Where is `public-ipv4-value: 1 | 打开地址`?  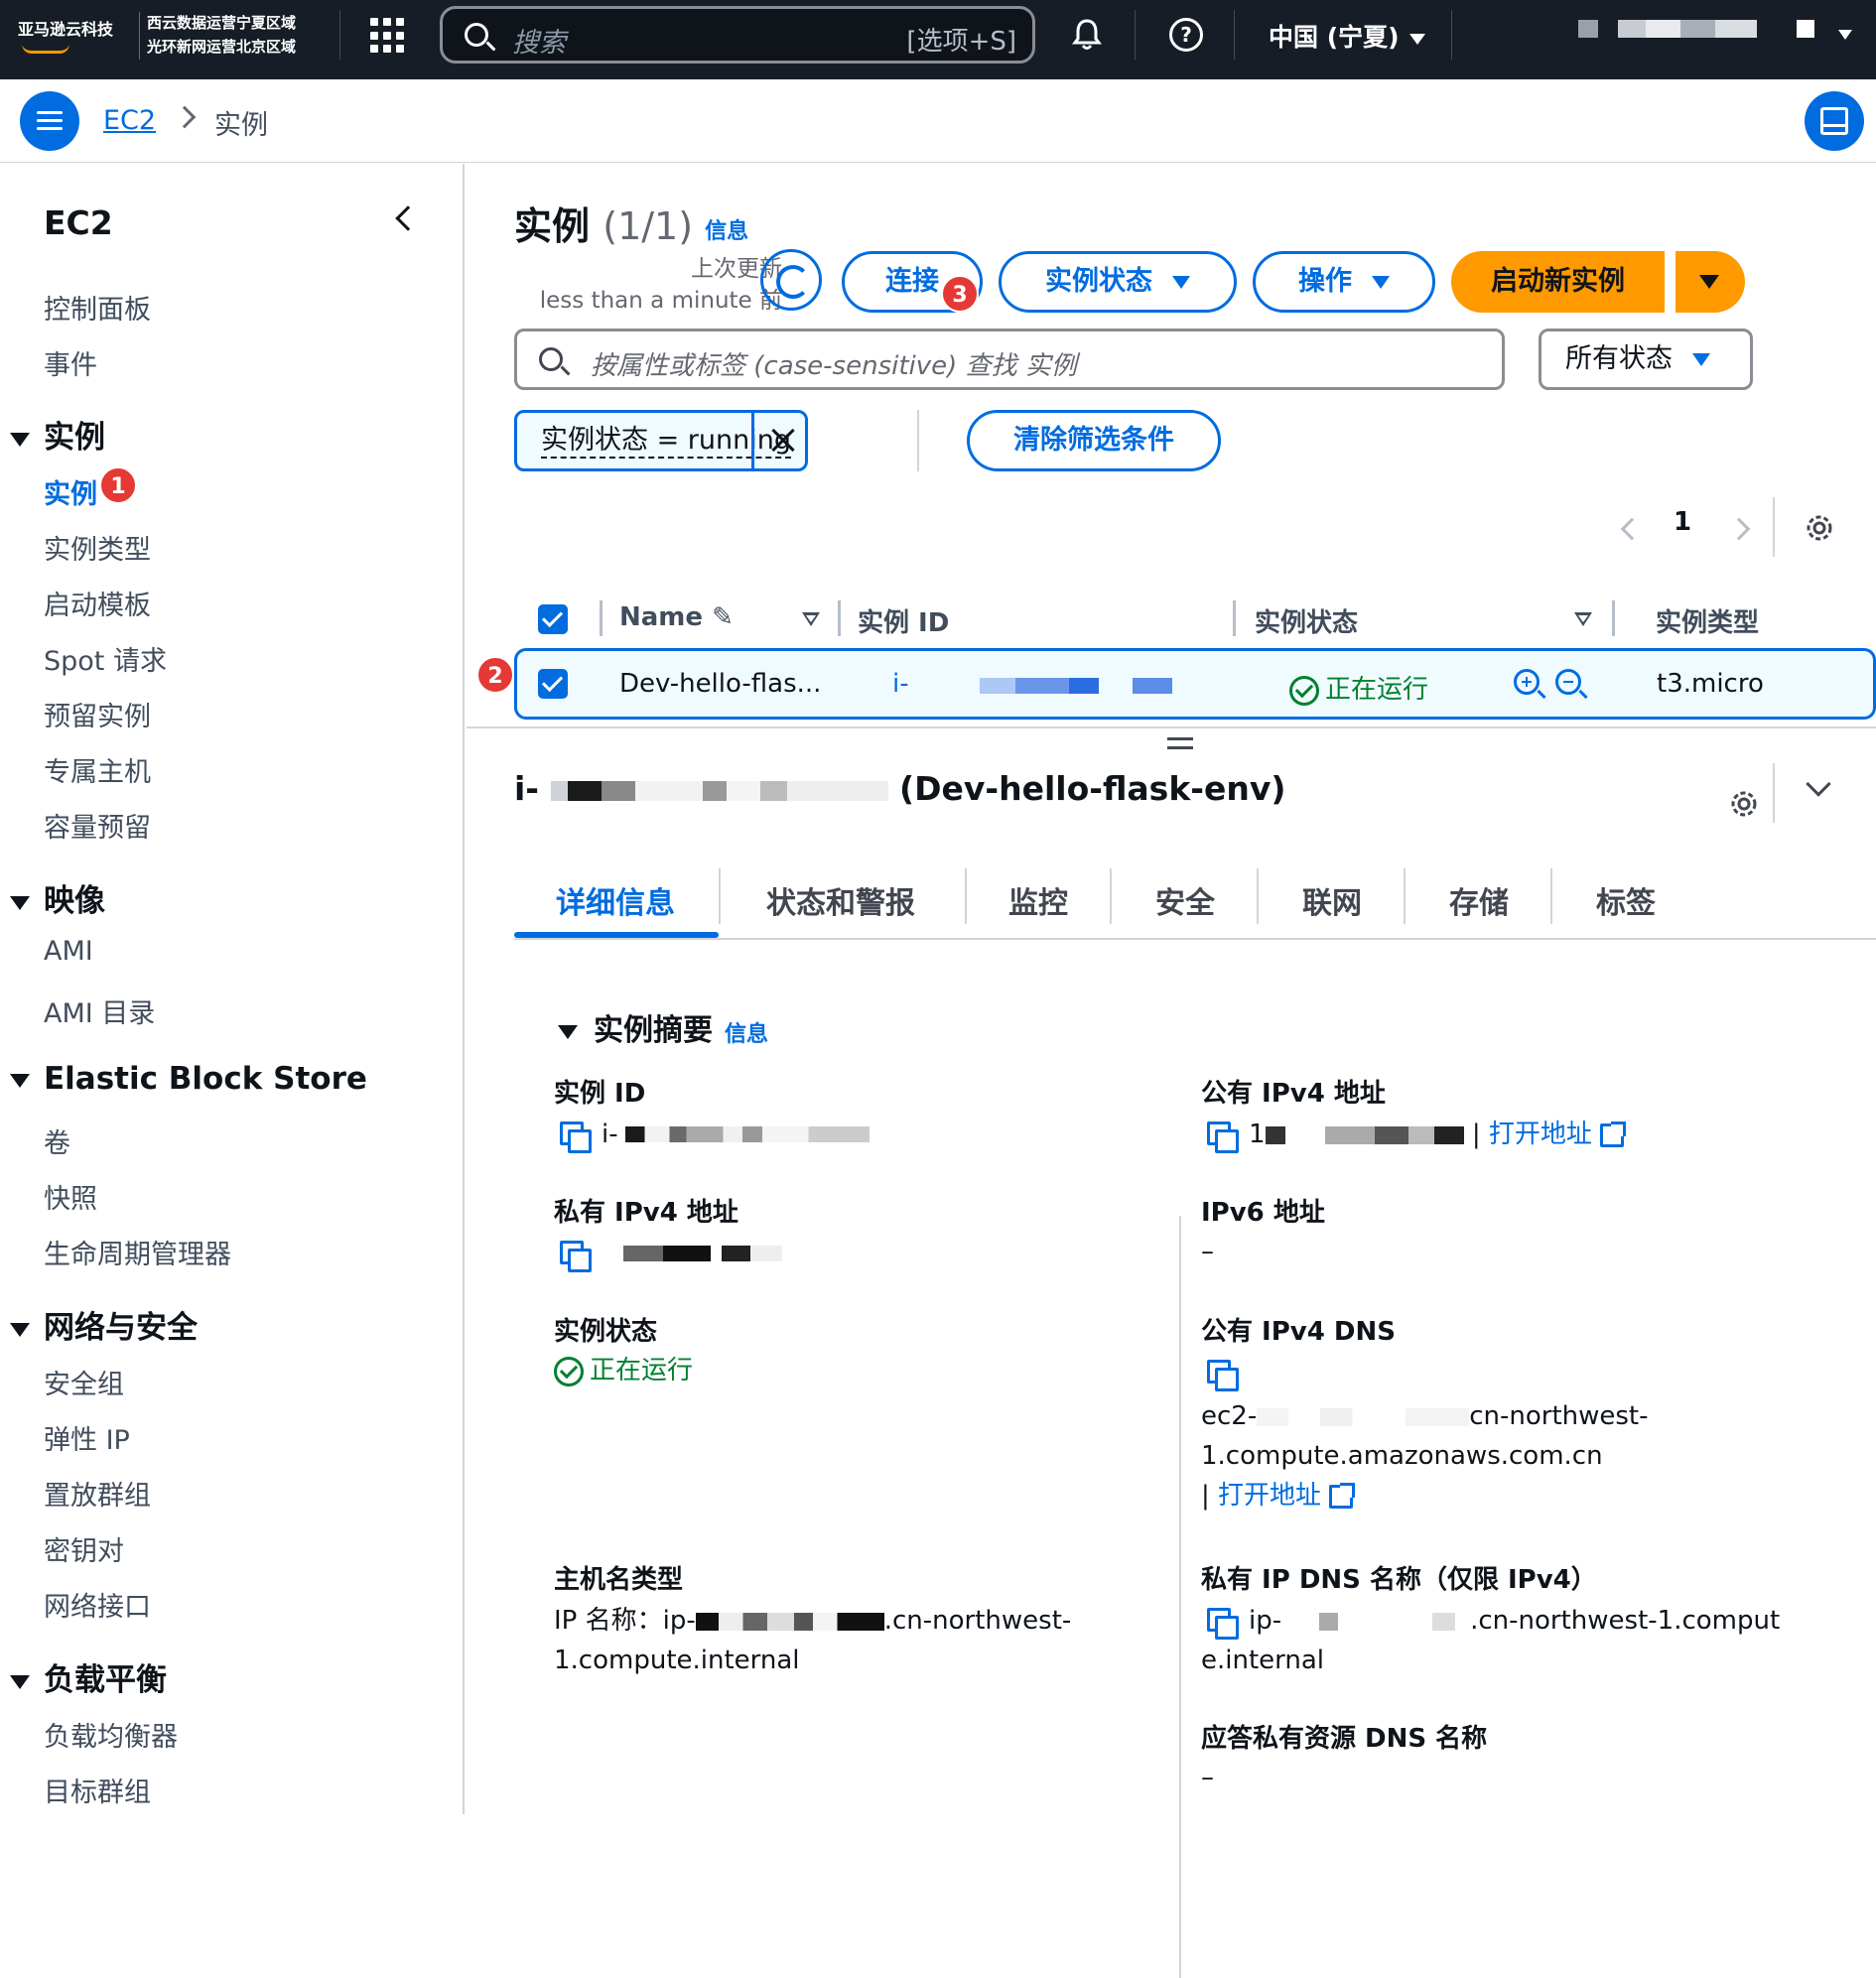
public-ipv4-value: 1 | 打开地址 is located at coordinates (1416, 1134).